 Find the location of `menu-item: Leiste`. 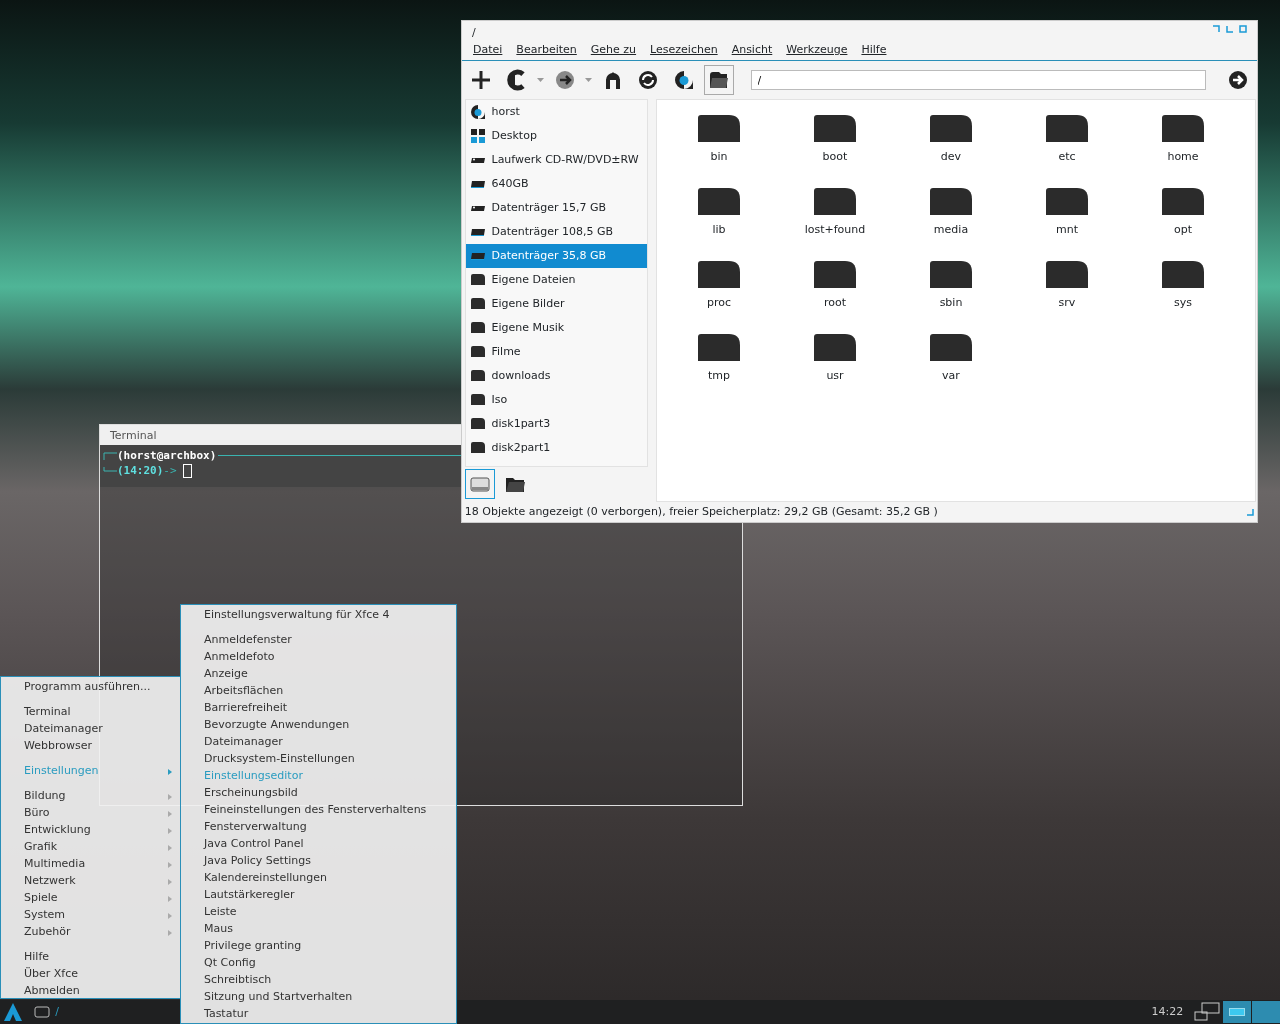

menu-item: Leiste is located at coordinates (318, 912).